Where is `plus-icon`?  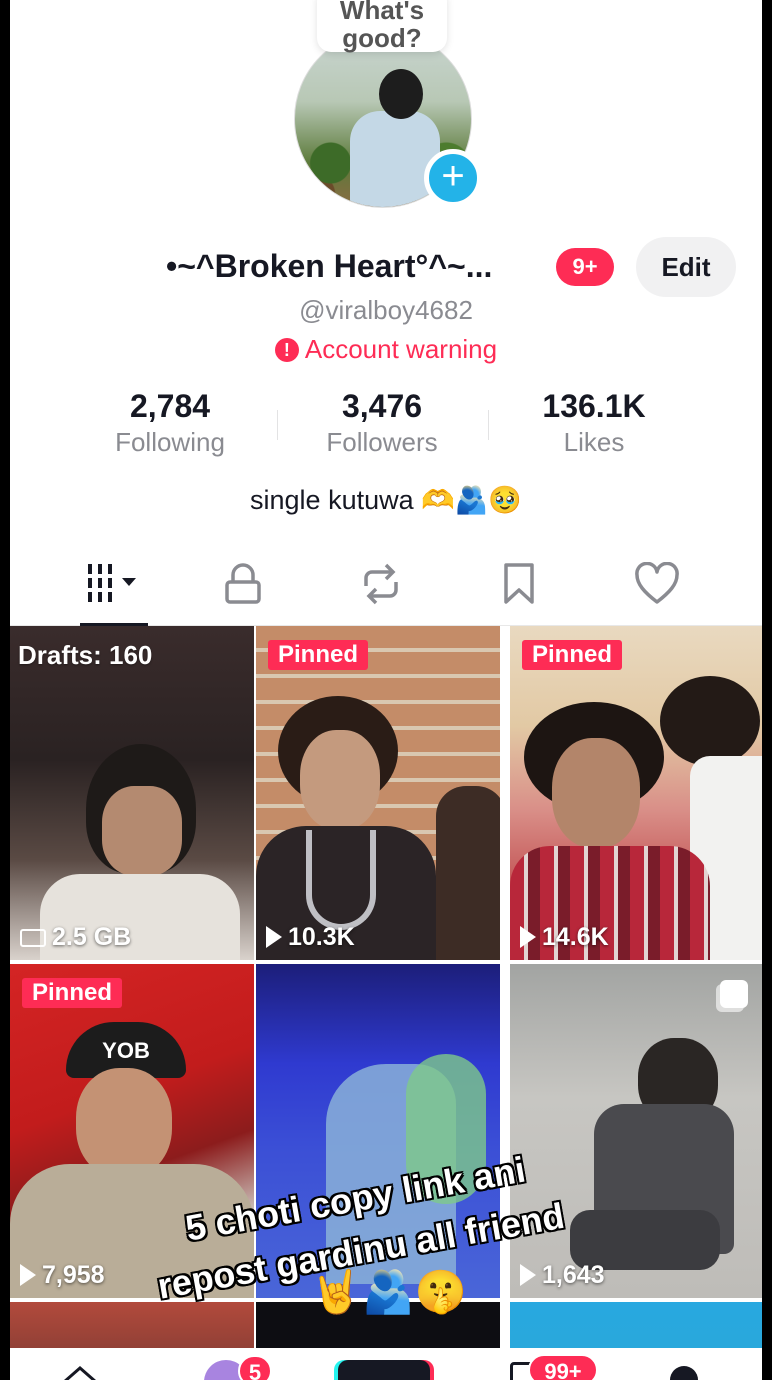
plus-icon is located at coordinates (384, 1370).